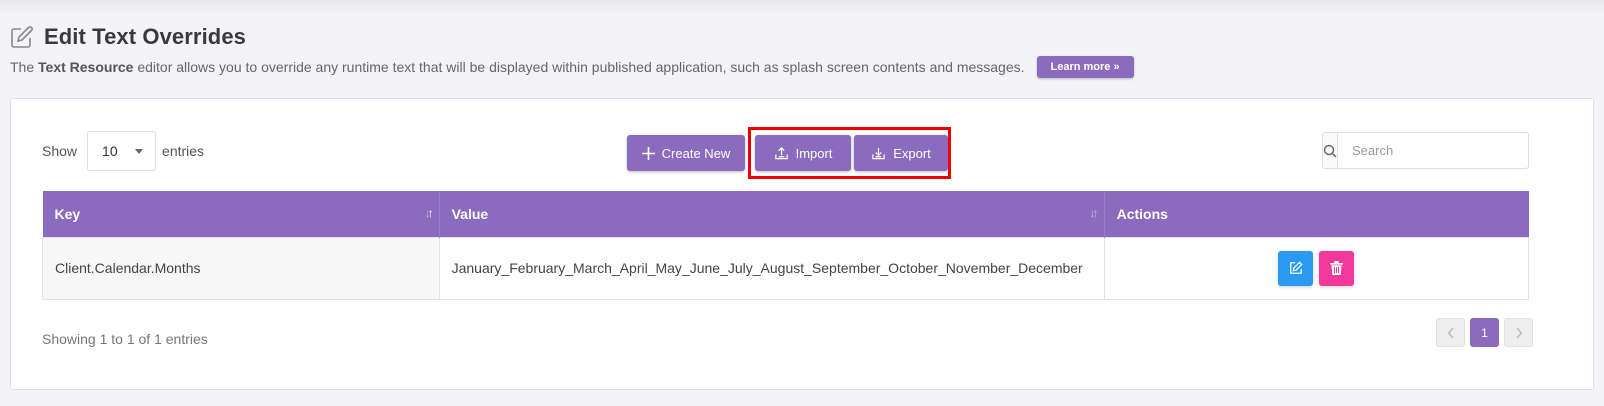 The width and height of the screenshot is (1604, 406). What do you see at coordinates (1316, 268) in the screenshot?
I see `row-actions-cell` at bounding box center [1316, 268].